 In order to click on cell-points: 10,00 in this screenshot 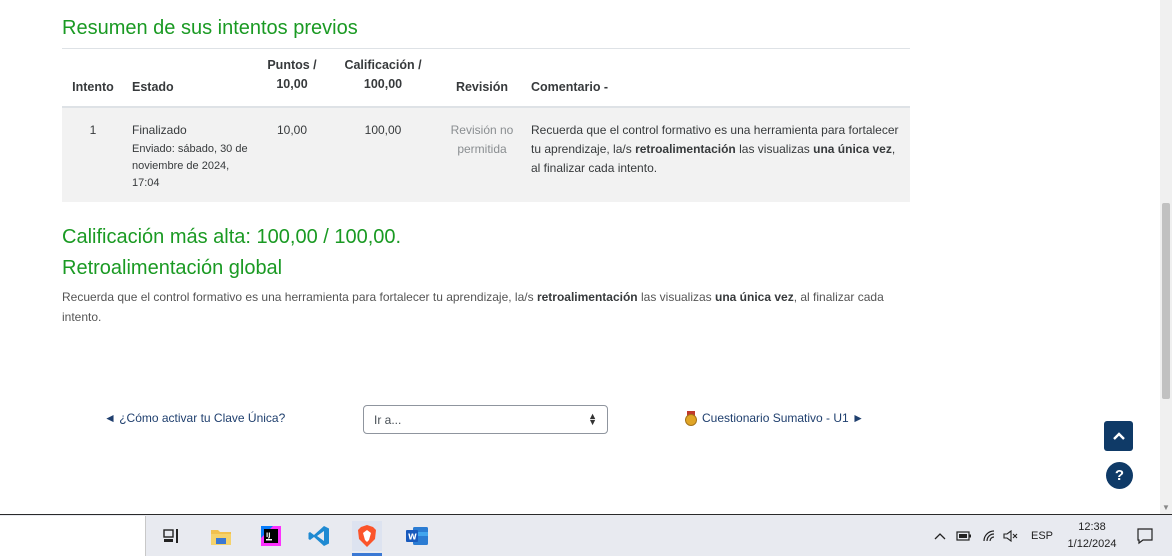, I will do `click(292, 154)`.